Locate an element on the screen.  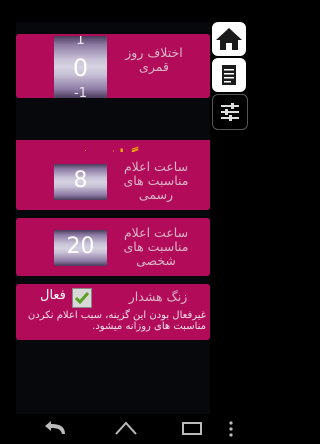
recent-apps-icon is located at coordinates (192, 429).